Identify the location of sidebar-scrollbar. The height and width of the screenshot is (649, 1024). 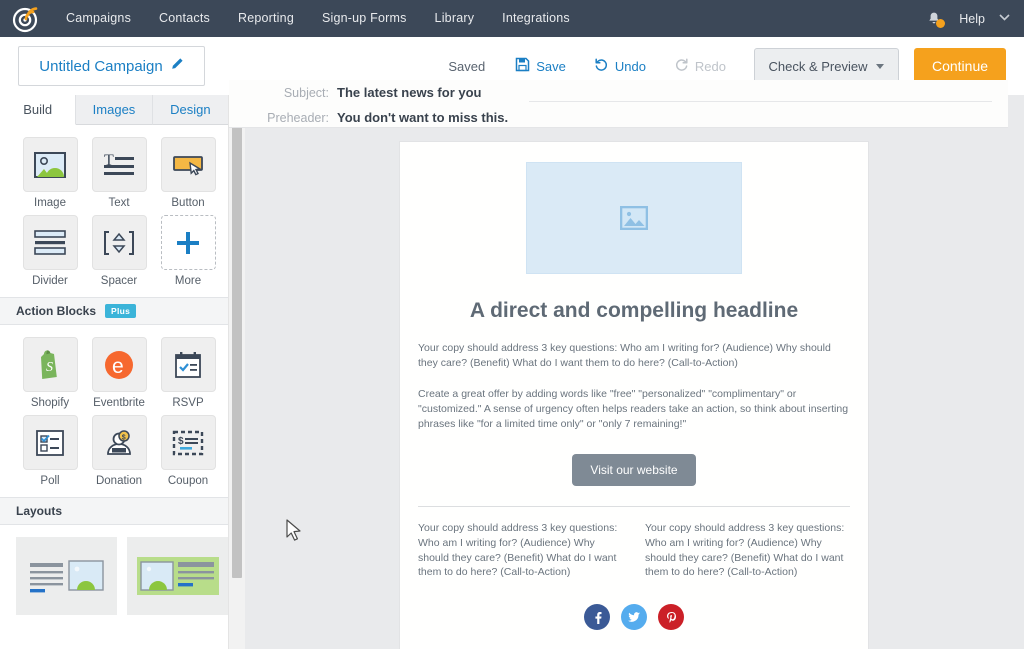
(236, 372).